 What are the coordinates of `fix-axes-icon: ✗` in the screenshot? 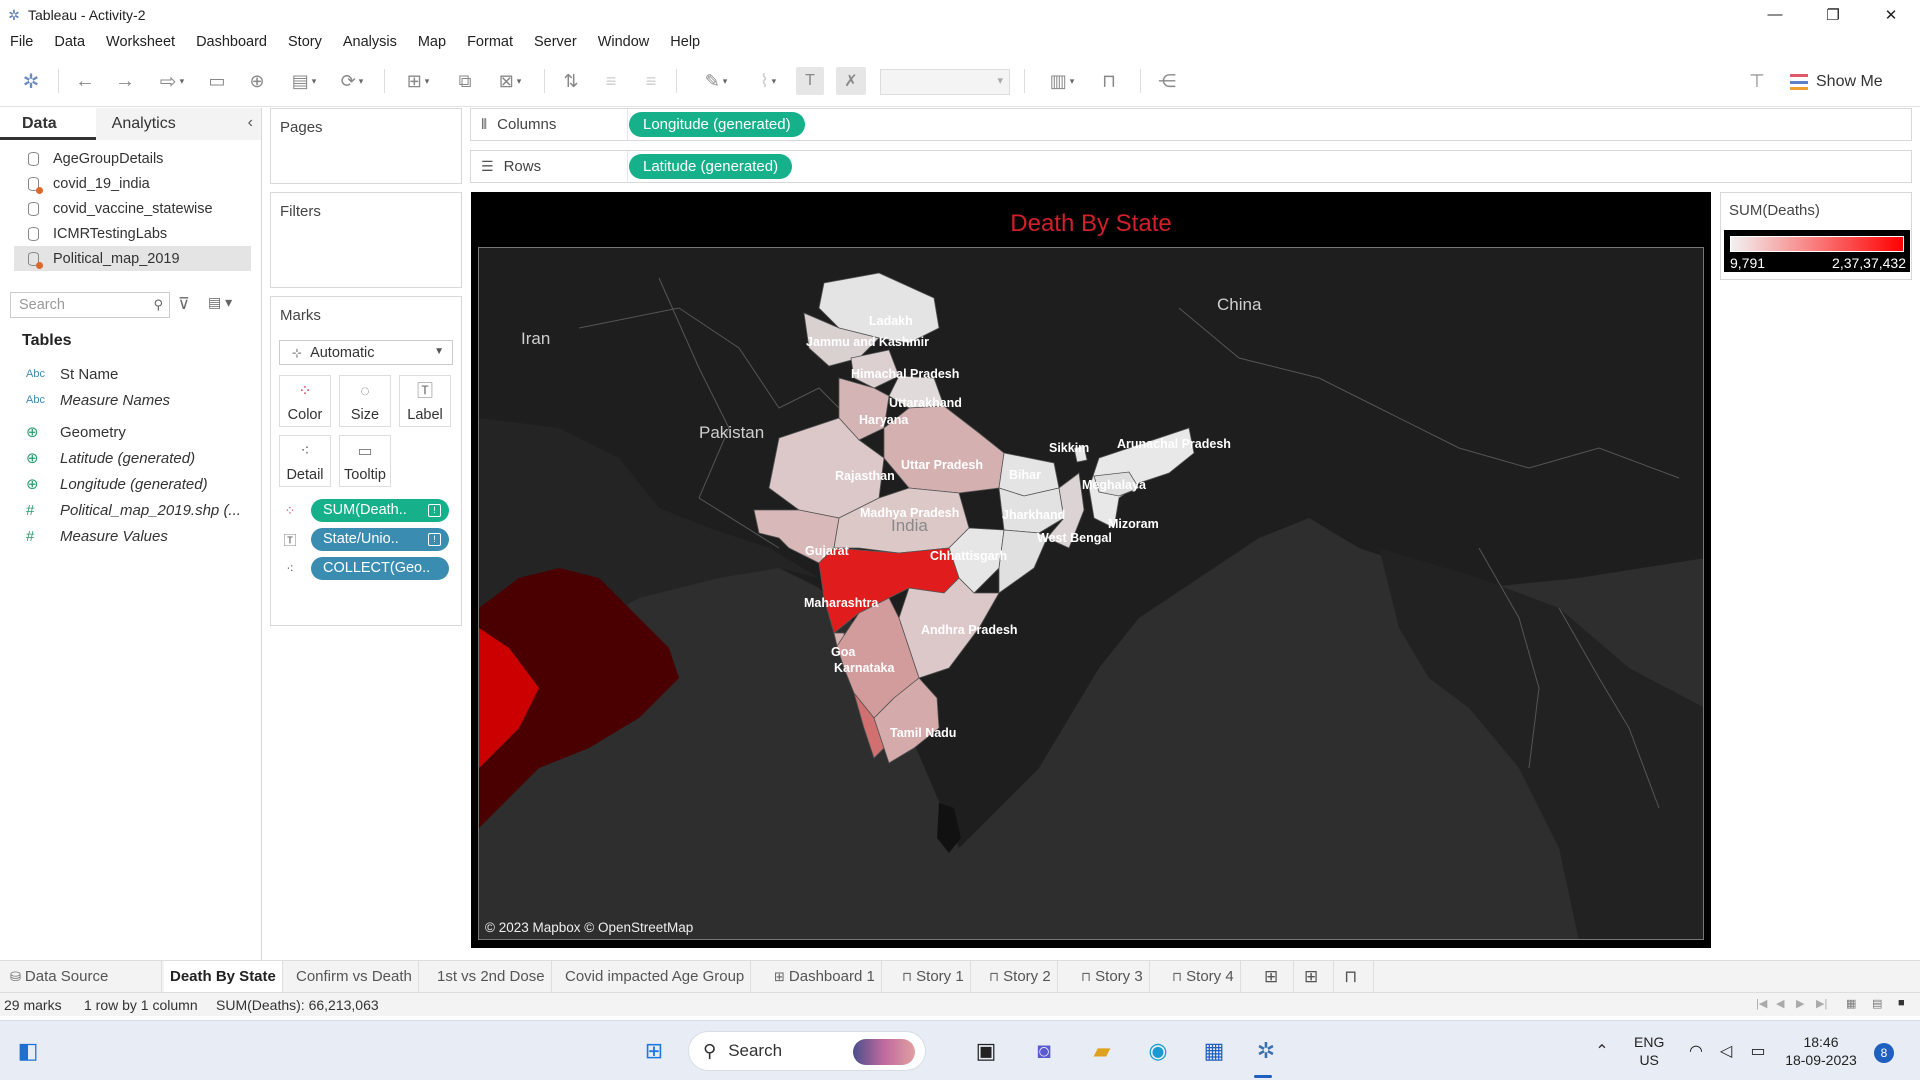 It's located at (851, 81).